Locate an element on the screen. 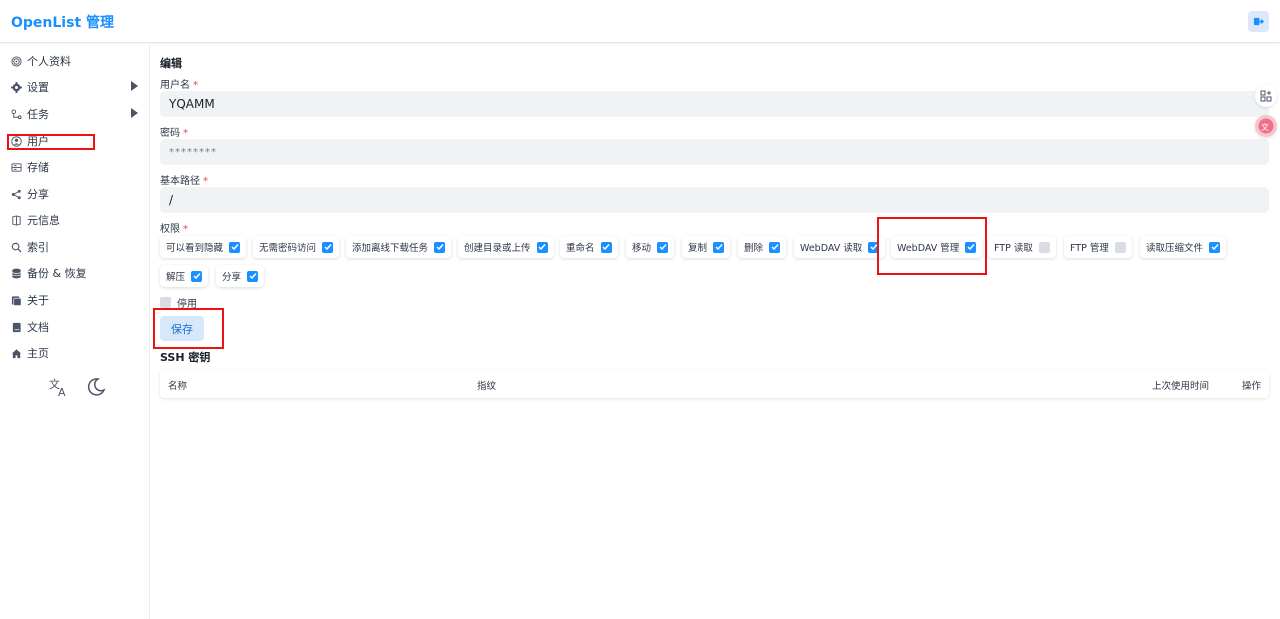 The width and height of the screenshot is (1280, 619). perm-label: 删除 is located at coordinates (754, 248).